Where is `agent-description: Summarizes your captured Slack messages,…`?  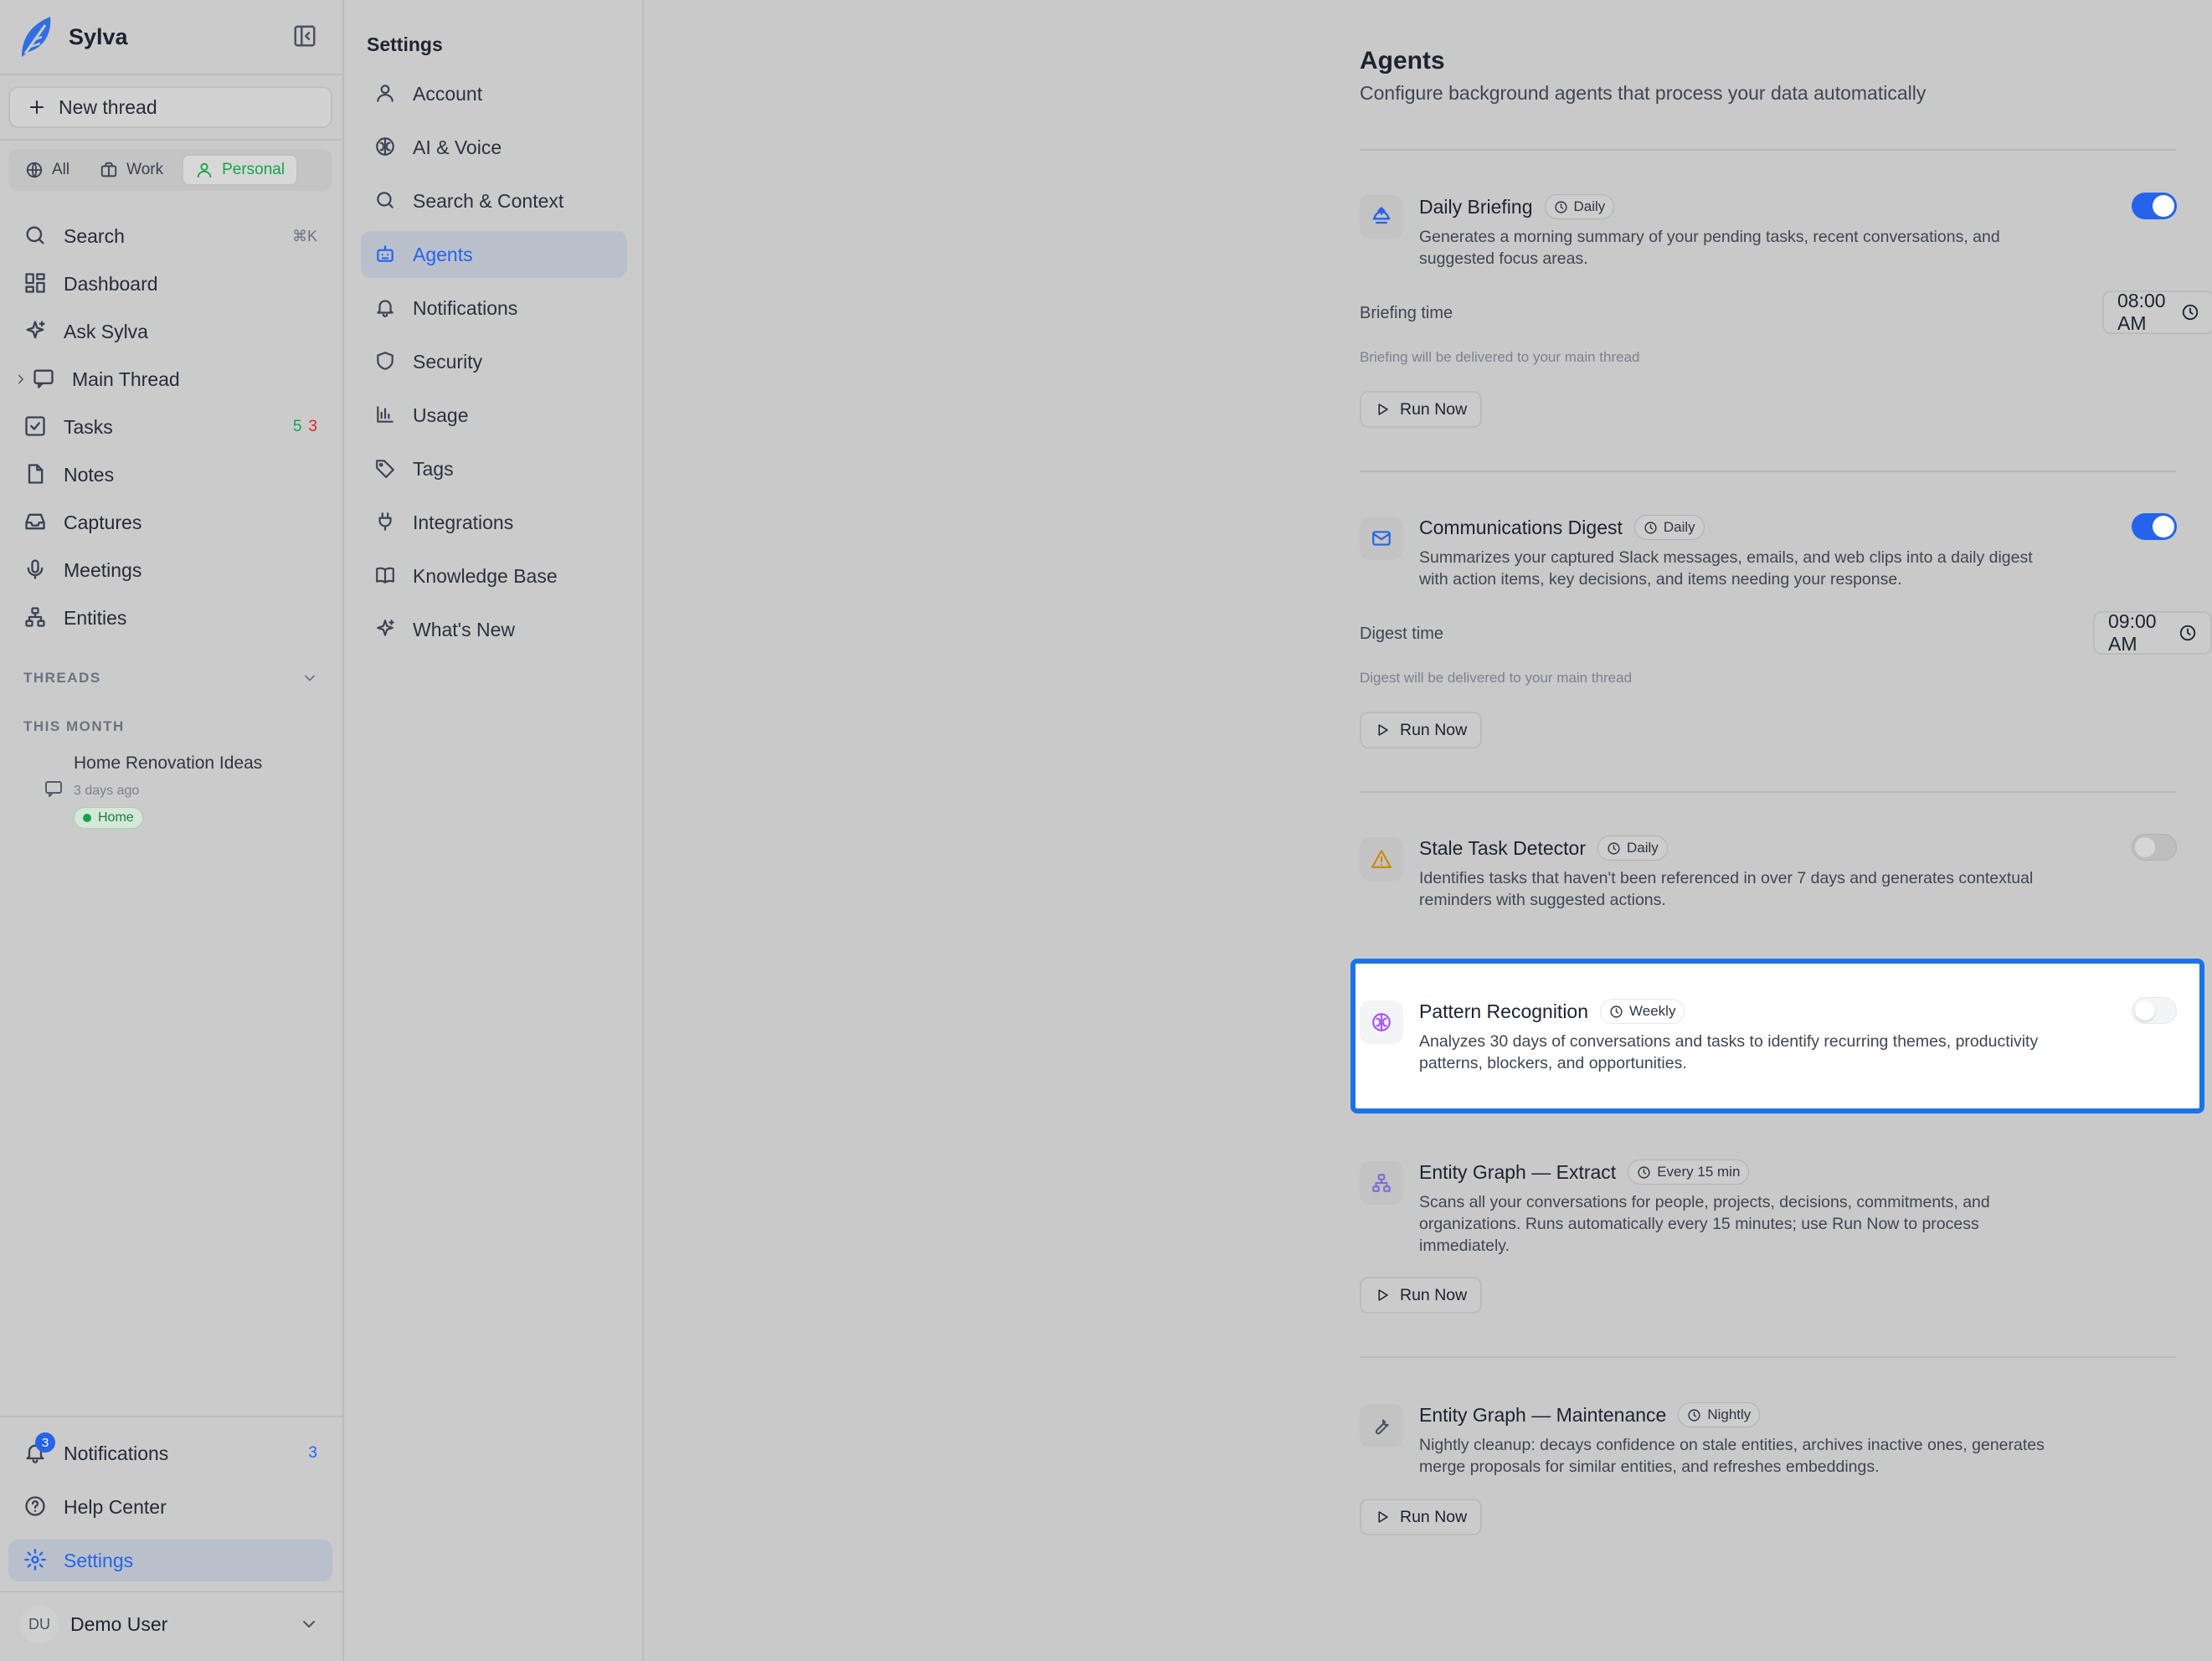 agent-description: Summarizes your captured Slack messages,… is located at coordinates (1726, 568).